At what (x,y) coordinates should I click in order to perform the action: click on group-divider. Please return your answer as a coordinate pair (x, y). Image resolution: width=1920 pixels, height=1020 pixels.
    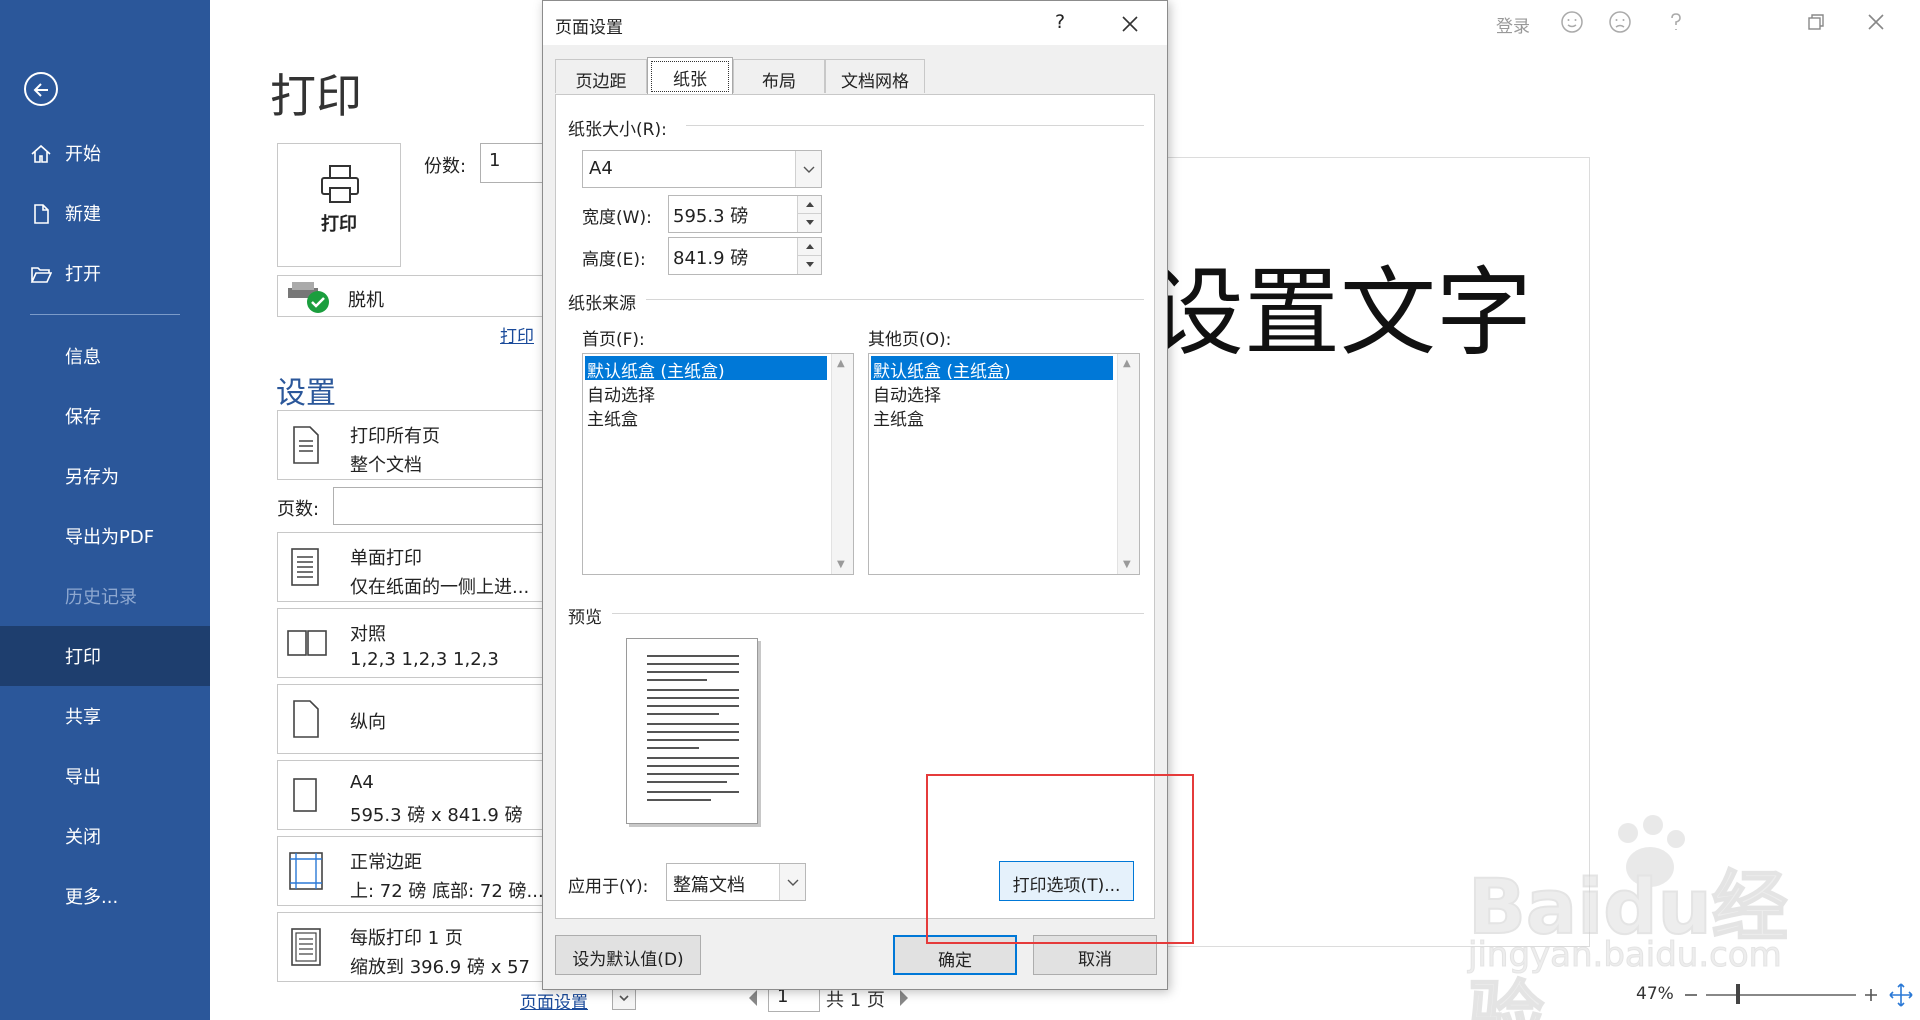
    Looking at the image, I should click on (915, 125).